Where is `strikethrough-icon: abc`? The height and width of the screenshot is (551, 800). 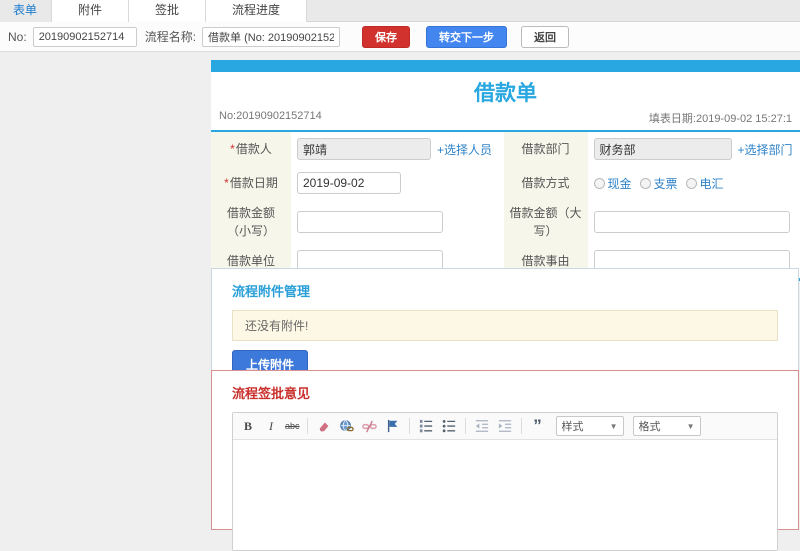
strikethrough-icon: abc is located at coordinates (292, 426).